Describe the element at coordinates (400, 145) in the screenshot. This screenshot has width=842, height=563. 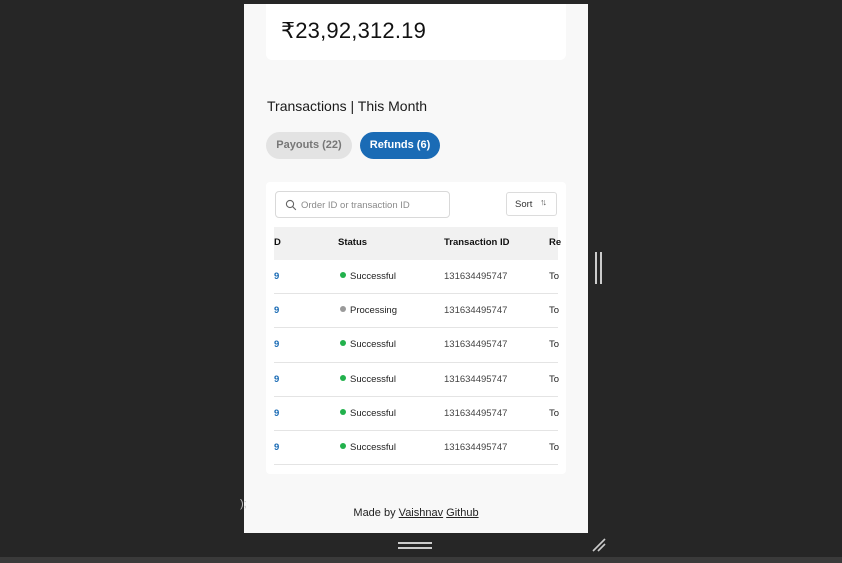
I see `tab-refunds: Refunds (6)` at that location.